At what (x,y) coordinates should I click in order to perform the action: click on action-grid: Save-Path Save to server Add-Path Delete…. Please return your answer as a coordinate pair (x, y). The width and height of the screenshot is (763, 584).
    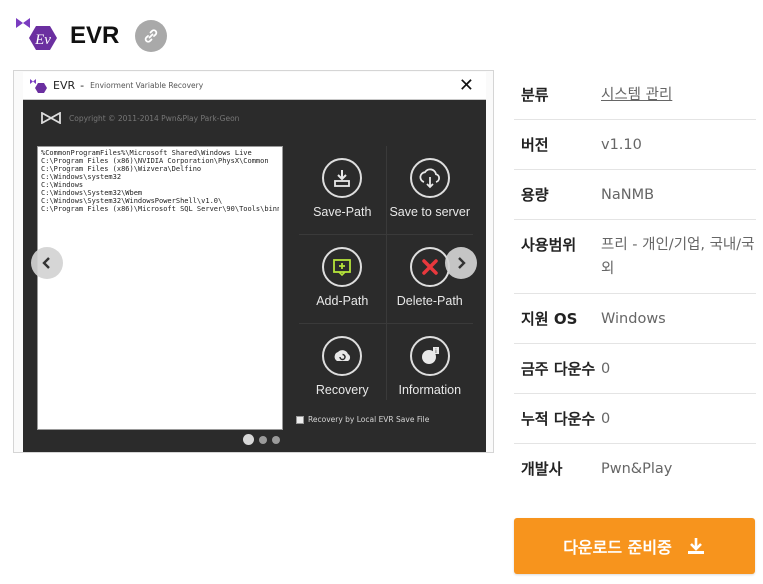
    Looking at the image, I should click on (386, 274).